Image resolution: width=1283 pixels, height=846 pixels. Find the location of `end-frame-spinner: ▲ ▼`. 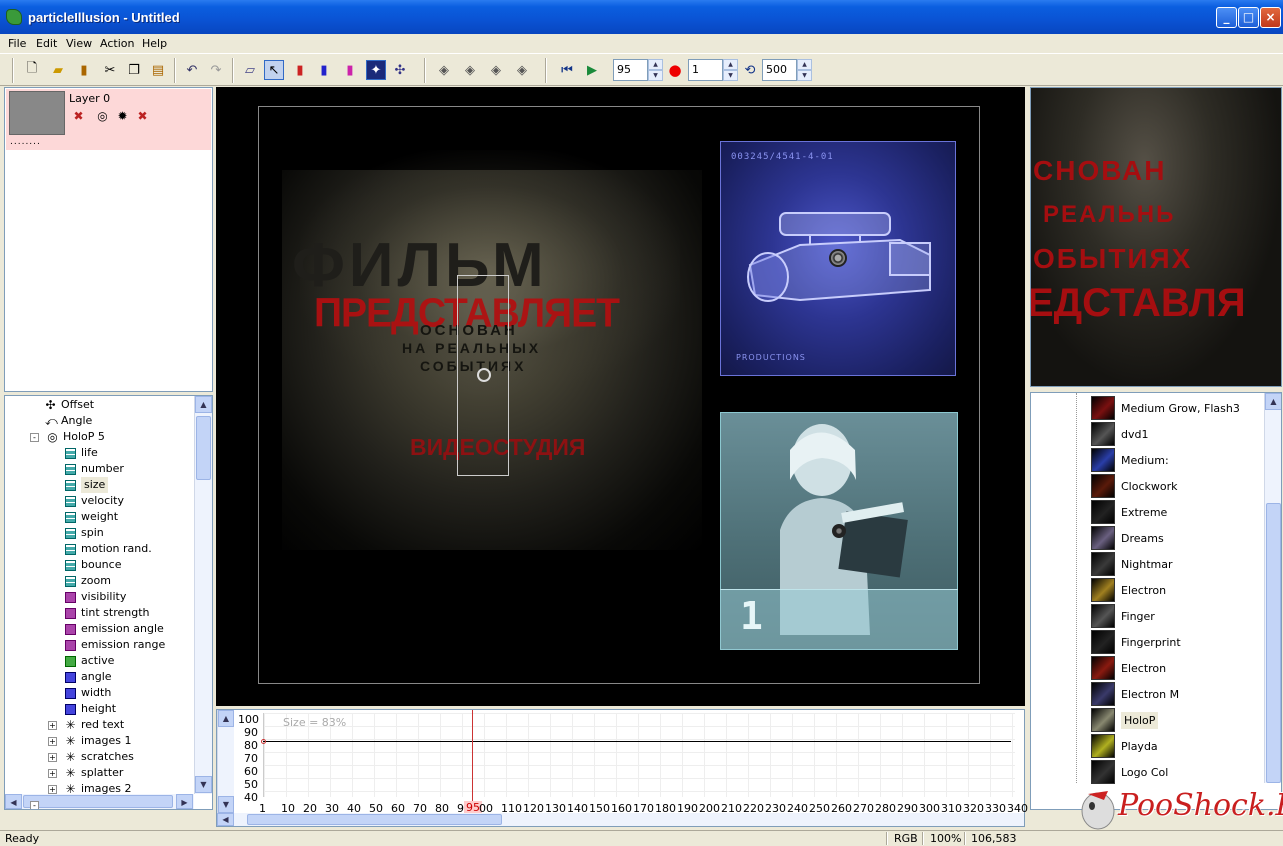

end-frame-spinner: ▲ ▼ is located at coordinates (804, 70).